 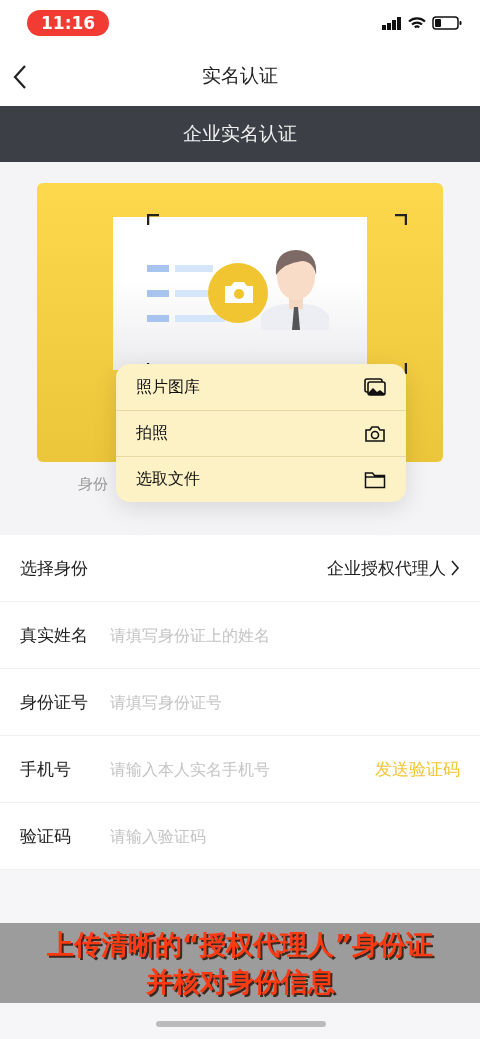 I want to click on caption-text: 上传清晰的“授权代理人”身份证, so click(x=240, y=945).